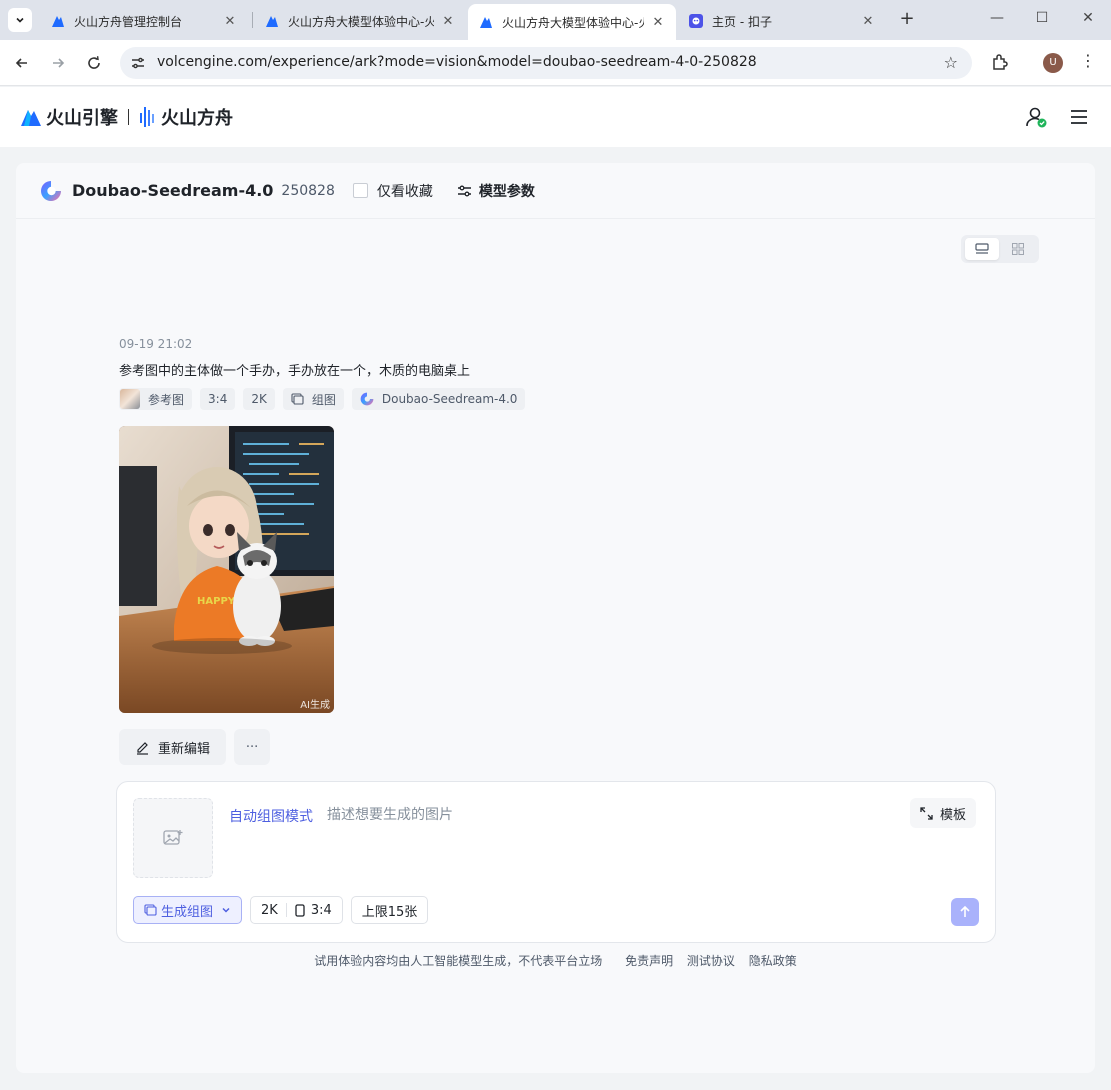 The height and width of the screenshot is (1090, 1111). I want to click on image-group-icon, so click(150, 910).